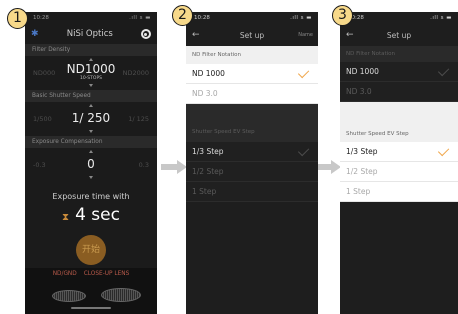 Image resolution: width=458 pixels, height=314 pixels. I want to click on nav-bar: ← Set up Name, so click(252, 35).